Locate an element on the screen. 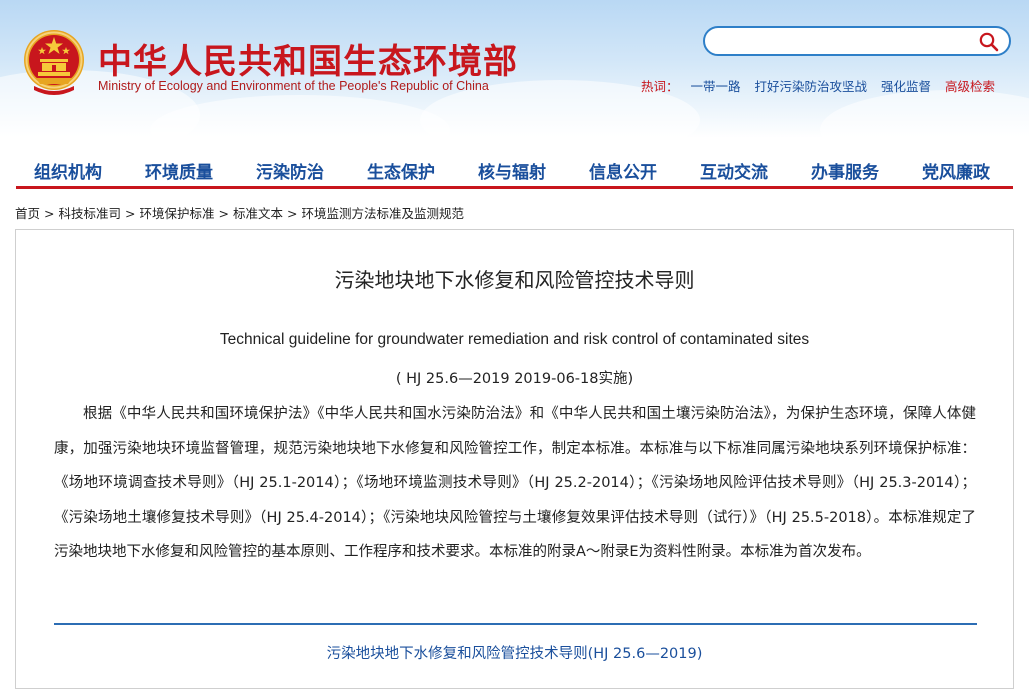 The width and height of the screenshot is (1029, 689). nav-item-nuclear: 核与辐射 is located at coordinates (512, 170).